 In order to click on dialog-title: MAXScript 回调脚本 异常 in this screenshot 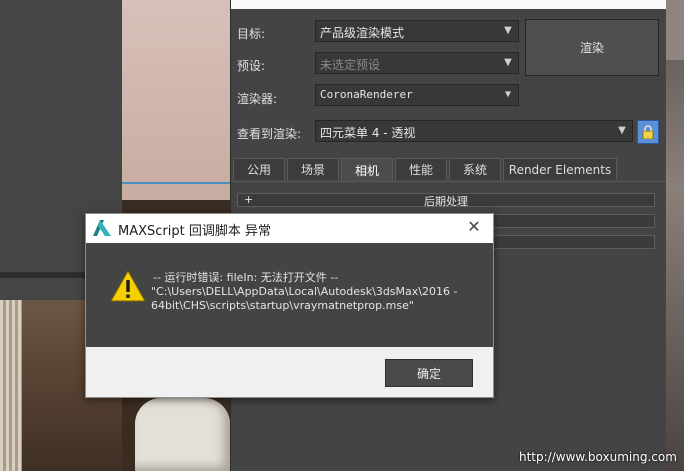, I will do `click(194, 231)`.